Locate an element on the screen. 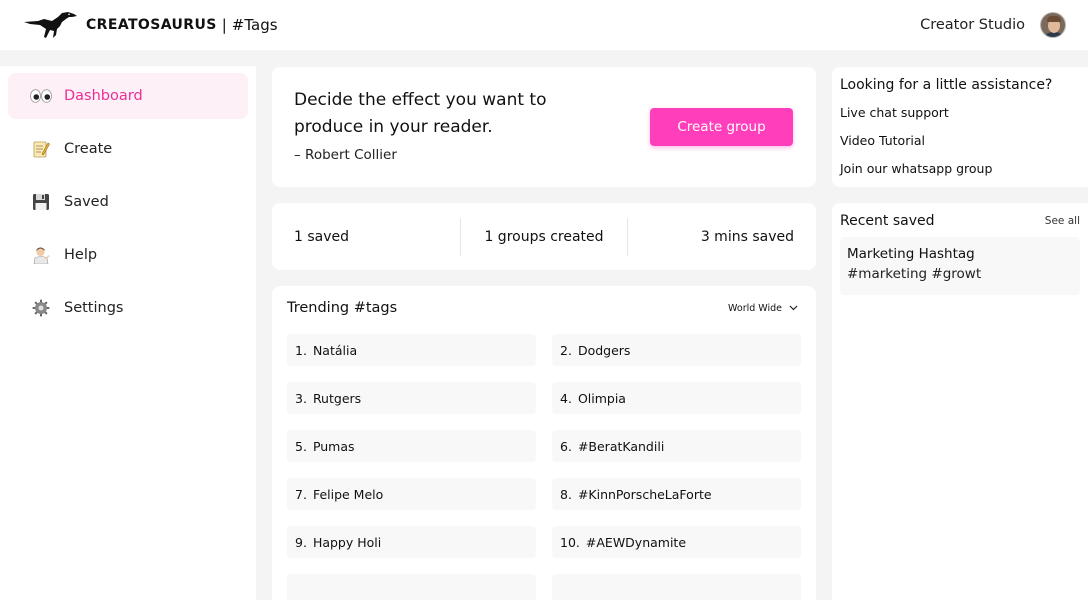 Image resolution: width=1088 pixels, height=600 pixels. chevron-down-icon is located at coordinates (793, 308).